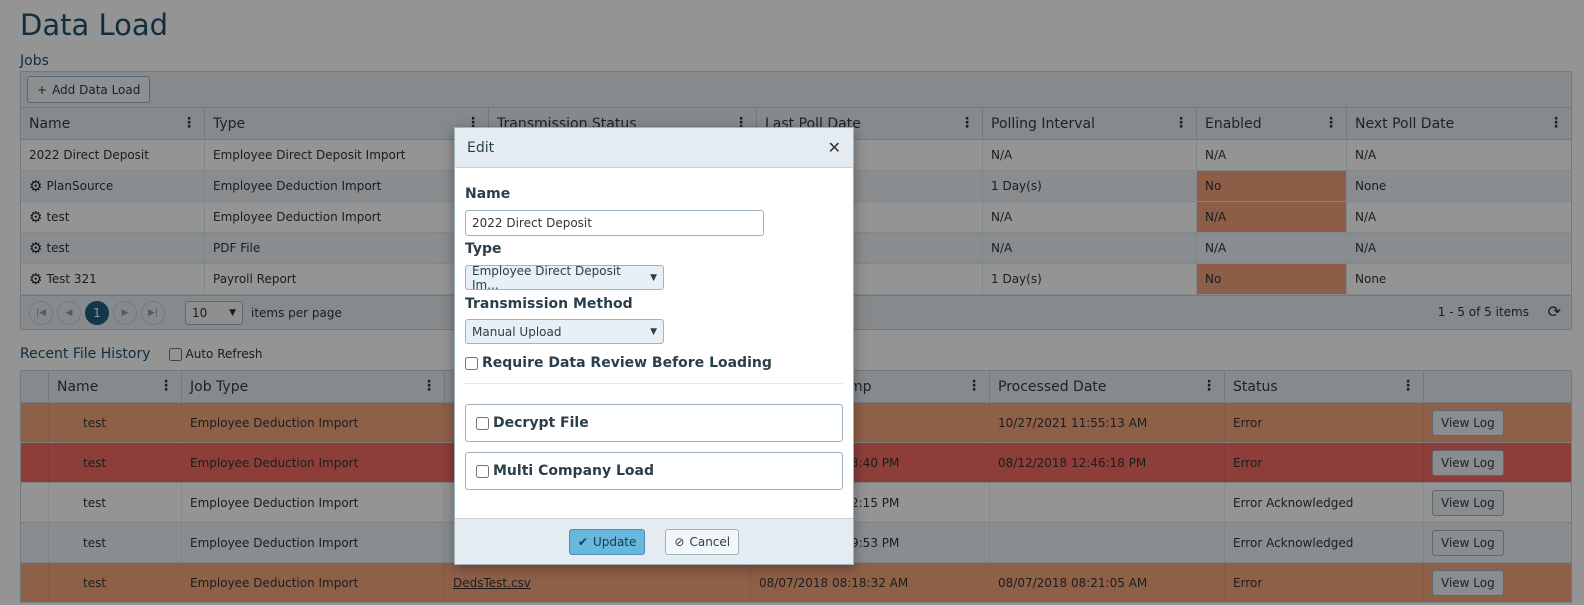 Image resolution: width=1584 pixels, height=605 pixels. What do you see at coordinates (549, 304) in the screenshot?
I see `transmission-method-label: Transmission Method` at bounding box center [549, 304].